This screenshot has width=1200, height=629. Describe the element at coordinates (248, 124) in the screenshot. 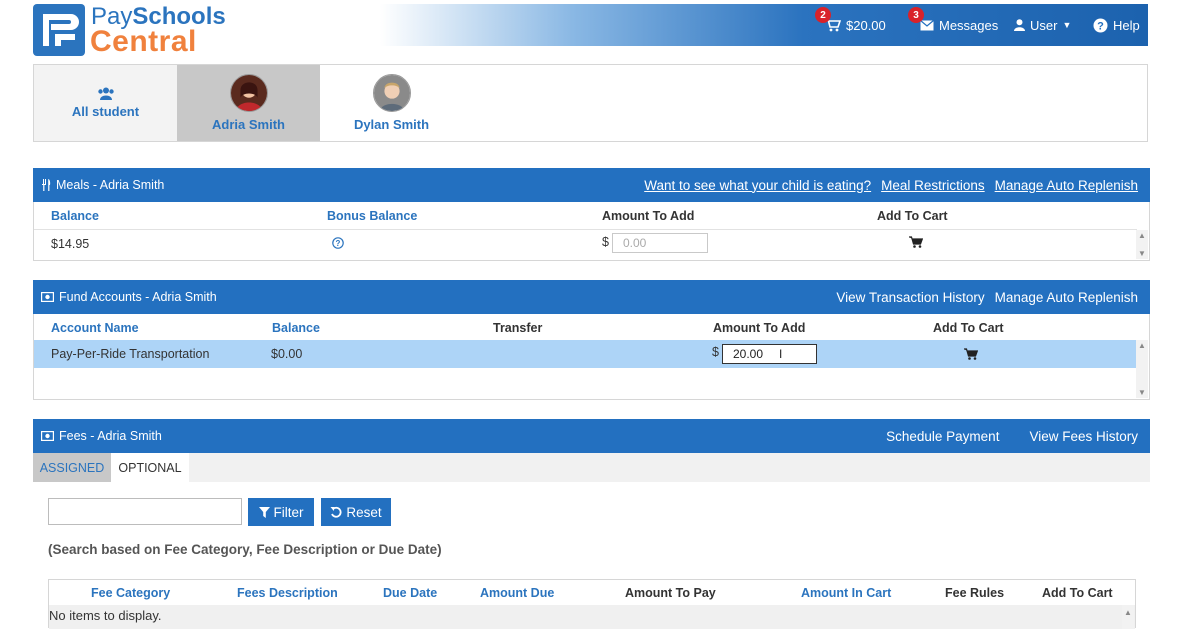

I see `student-name: Adria Smith` at that location.